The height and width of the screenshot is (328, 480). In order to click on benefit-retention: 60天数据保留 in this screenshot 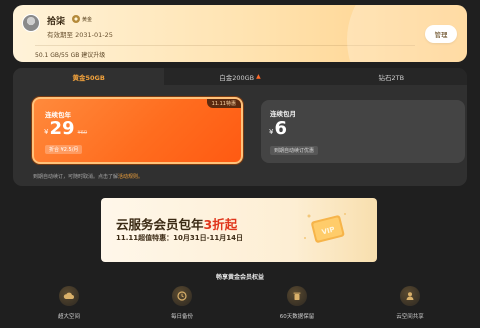, I will do `click(297, 303)`.